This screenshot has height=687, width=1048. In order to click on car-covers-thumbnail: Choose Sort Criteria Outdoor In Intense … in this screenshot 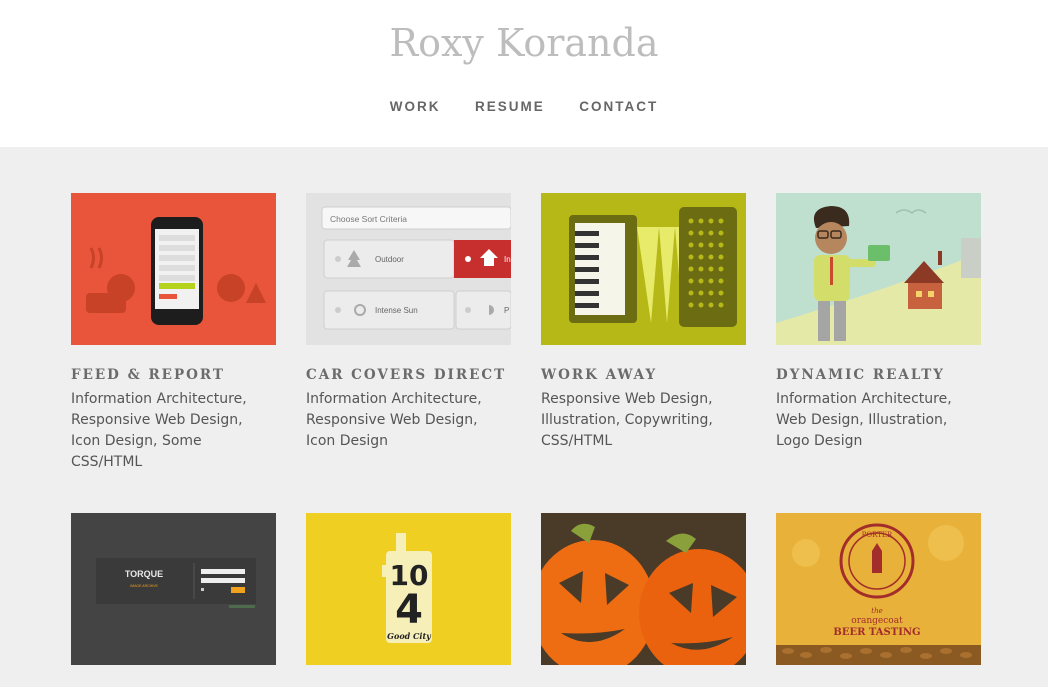, I will do `click(408, 269)`.